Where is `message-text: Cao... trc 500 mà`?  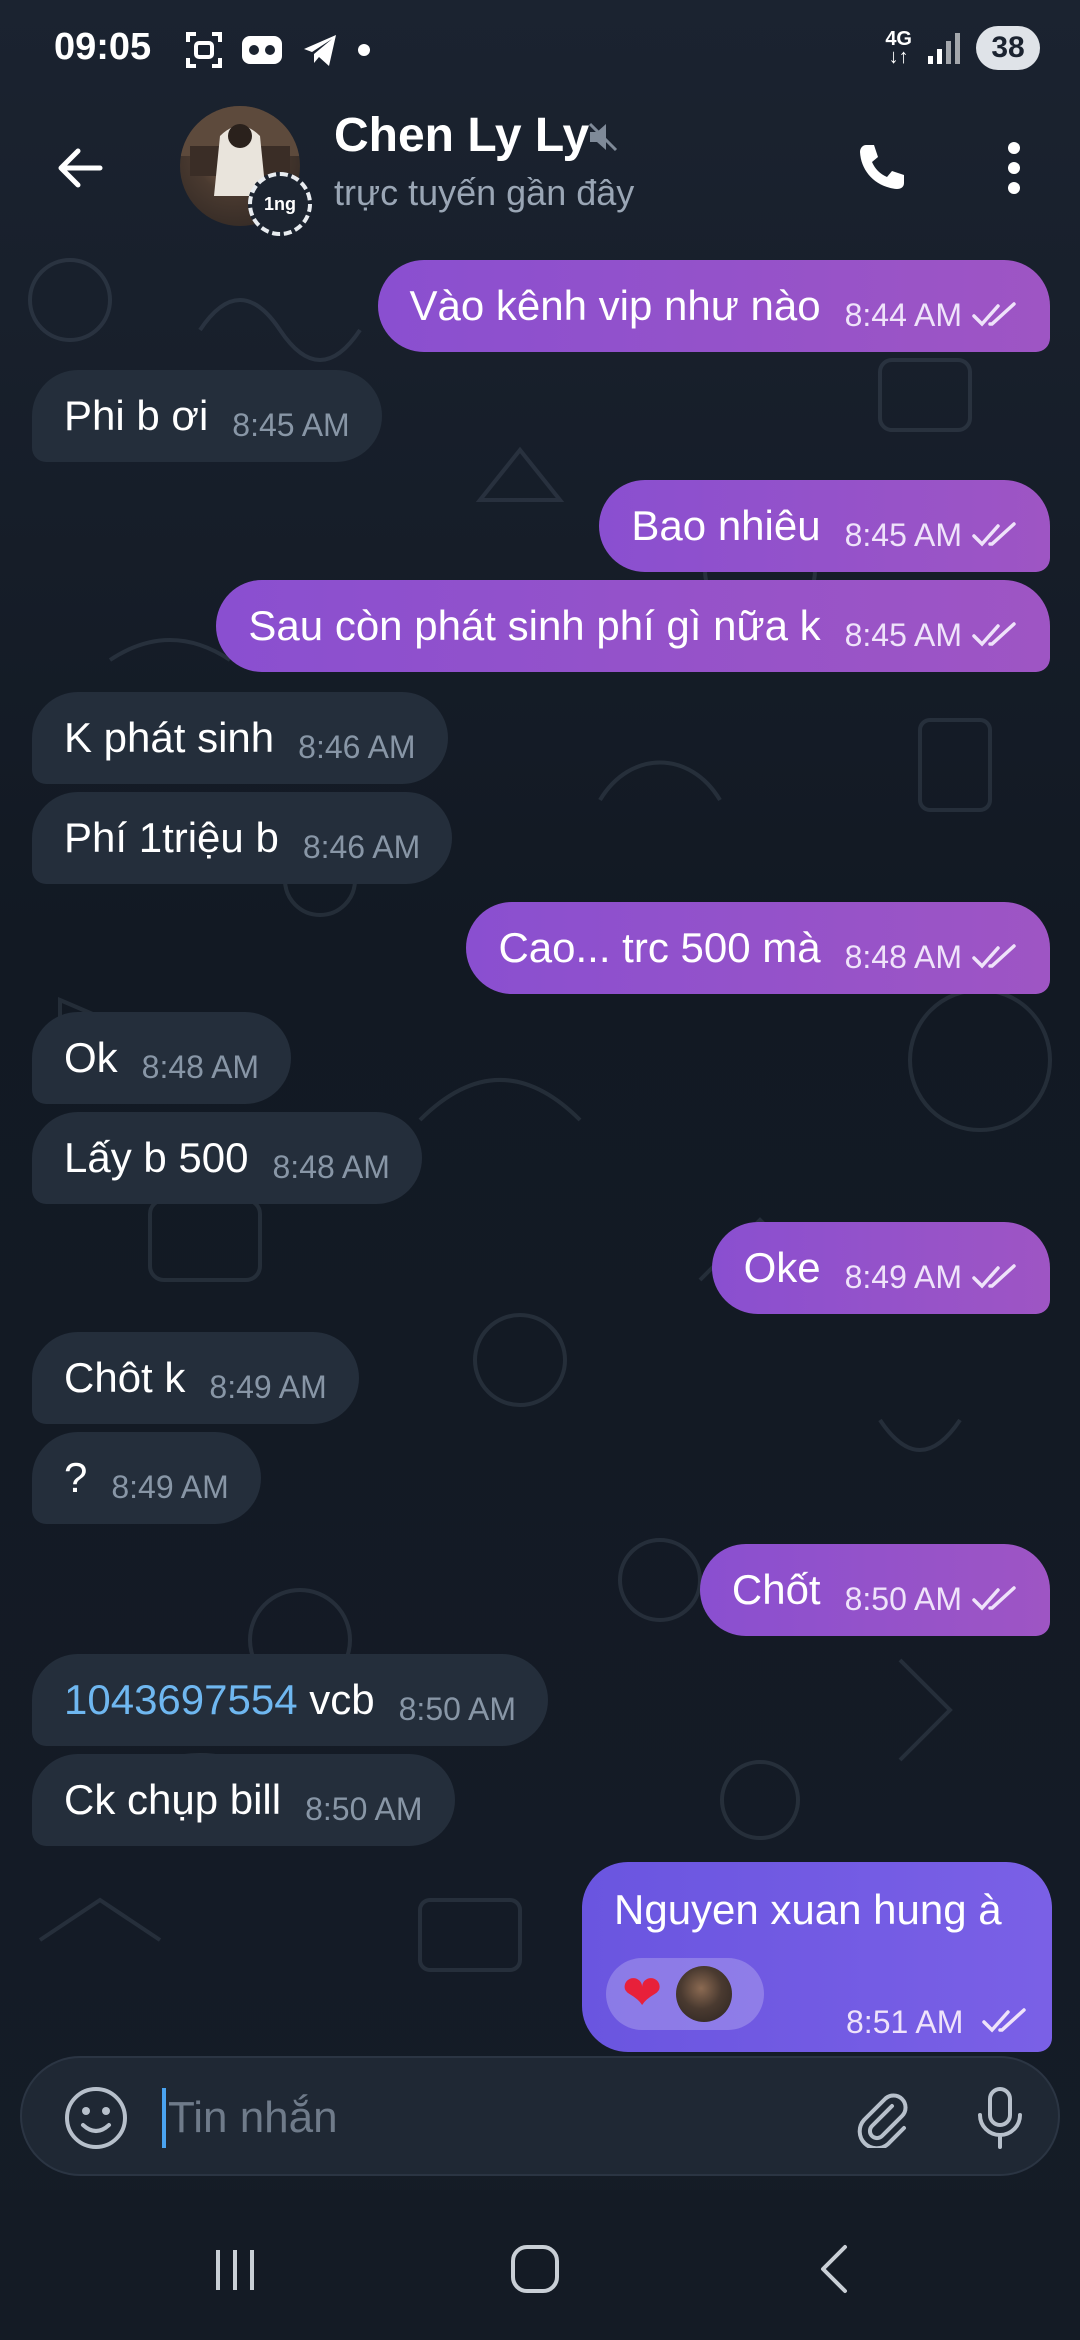
message-text: Cao... trc 500 mà is located at coordinates (659, 947).